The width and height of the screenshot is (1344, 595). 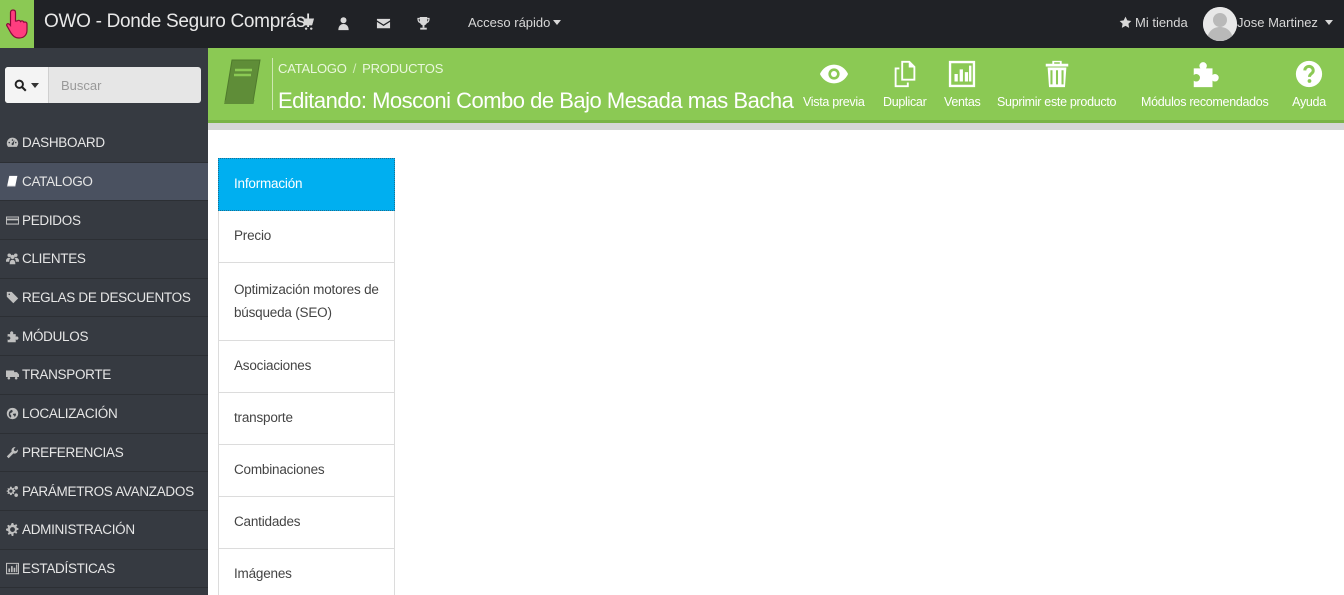 What do you see at coordinates (12, 220) in the screenshot?
I see `credit-card-icon` at bounding box center [12, 220].